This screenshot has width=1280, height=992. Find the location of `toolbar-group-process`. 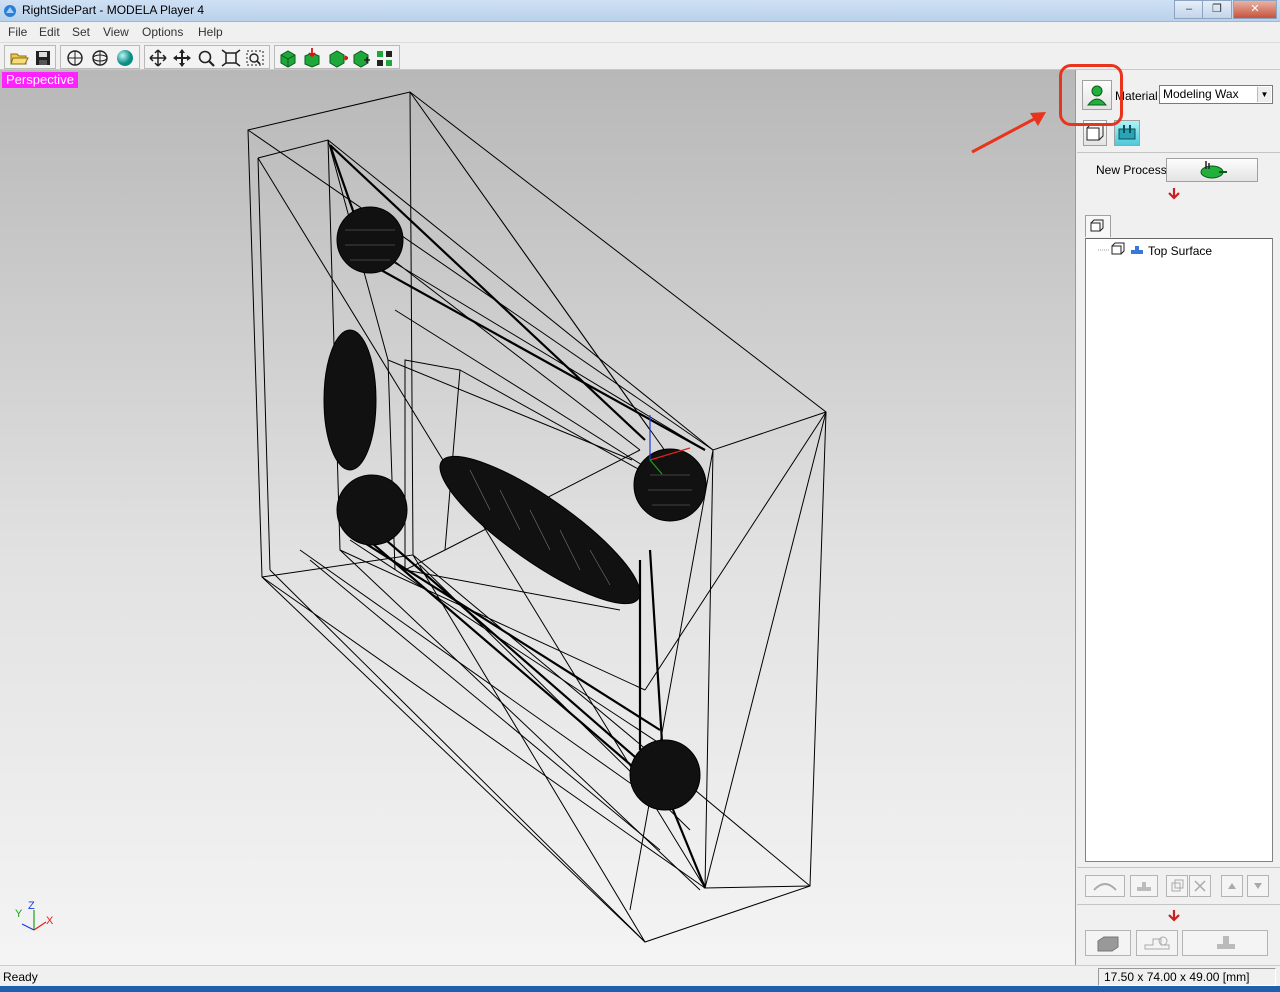

toolbar-group-process is located at coordinates (337, 57).